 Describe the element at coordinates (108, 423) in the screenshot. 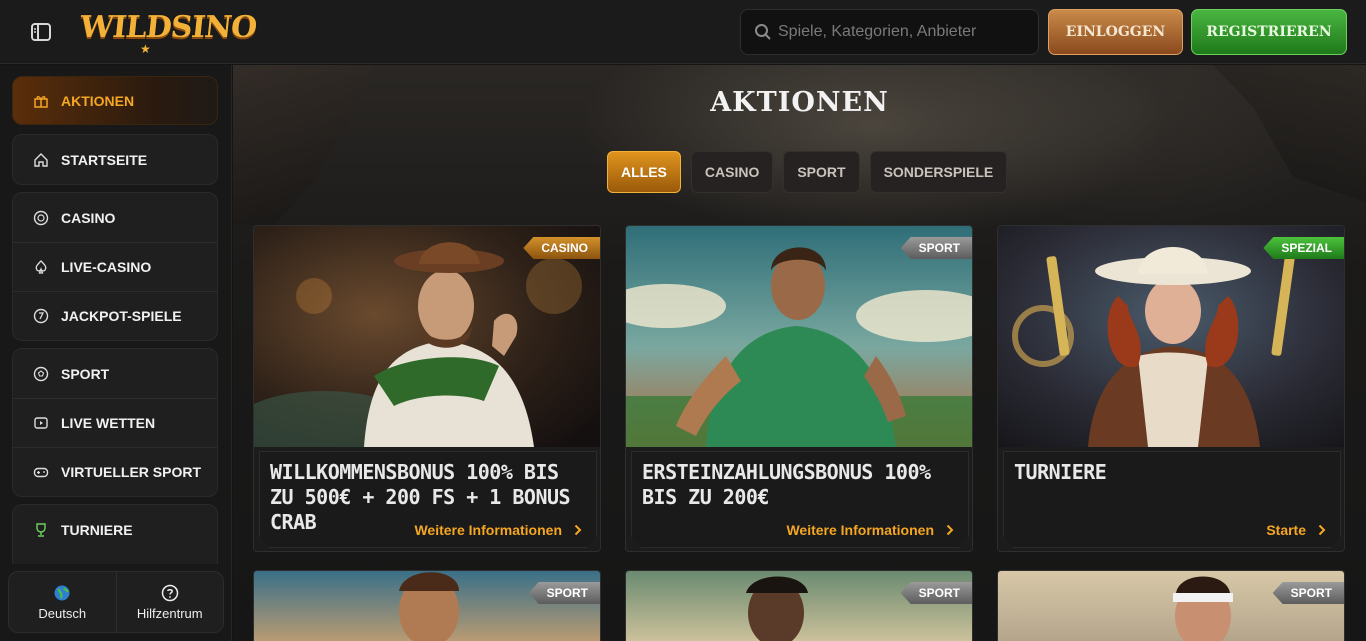

I see `sidebar-item-label: LIVE WETTEN` at that location.